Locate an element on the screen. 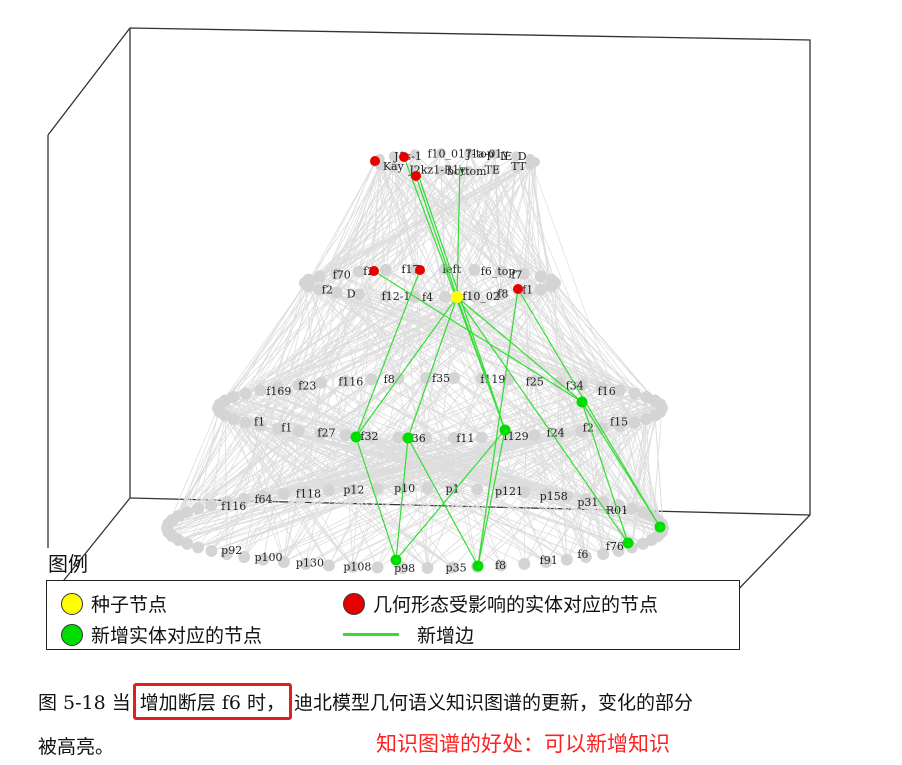  node-label: p92 is located at coordinates (231, 550).